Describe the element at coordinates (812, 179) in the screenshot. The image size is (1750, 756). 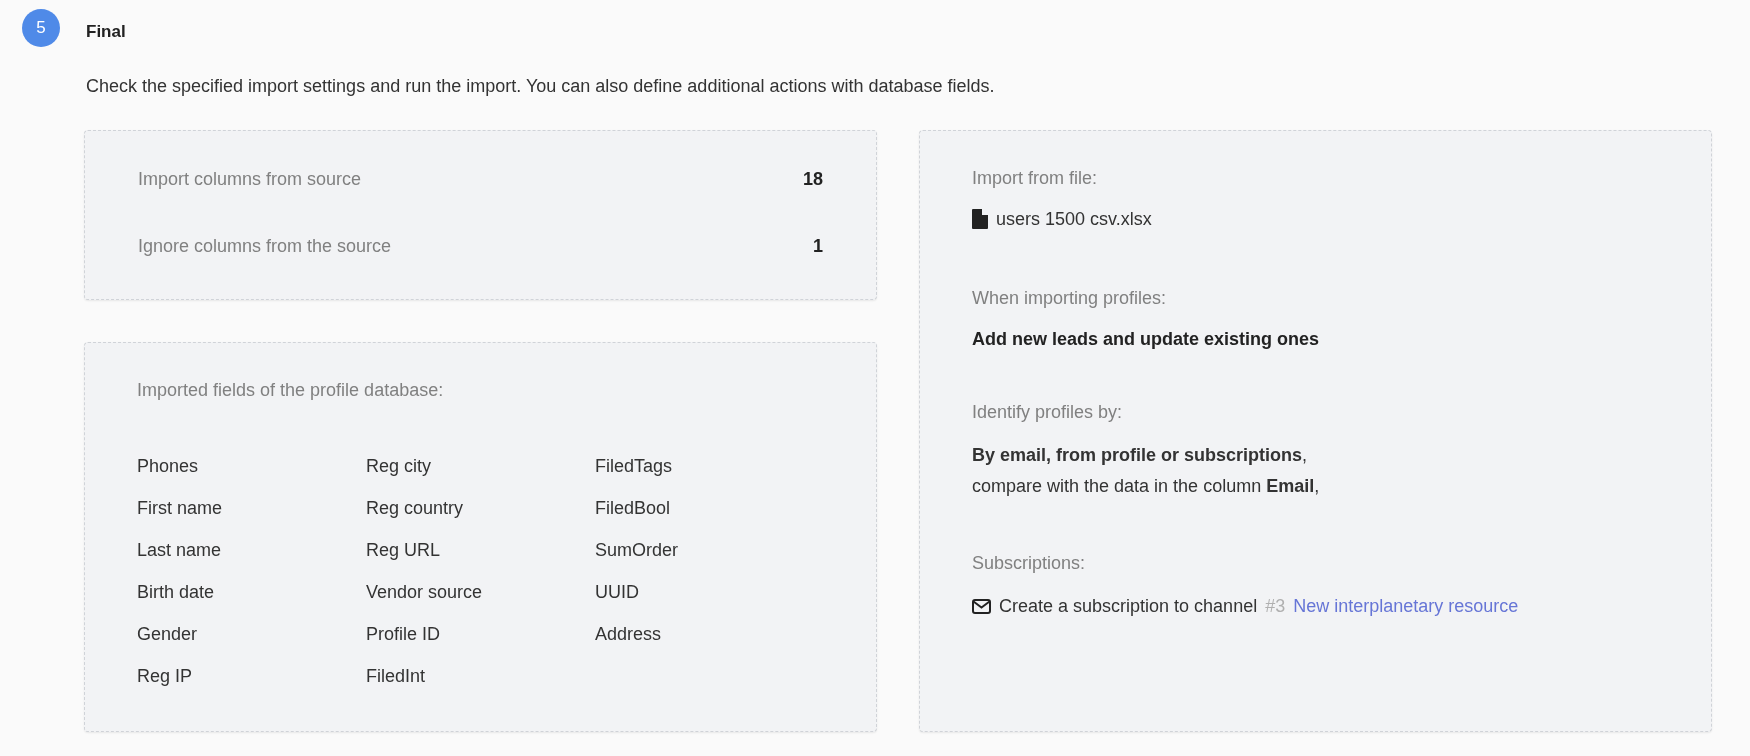
I see `summary-count: 18` at that location.